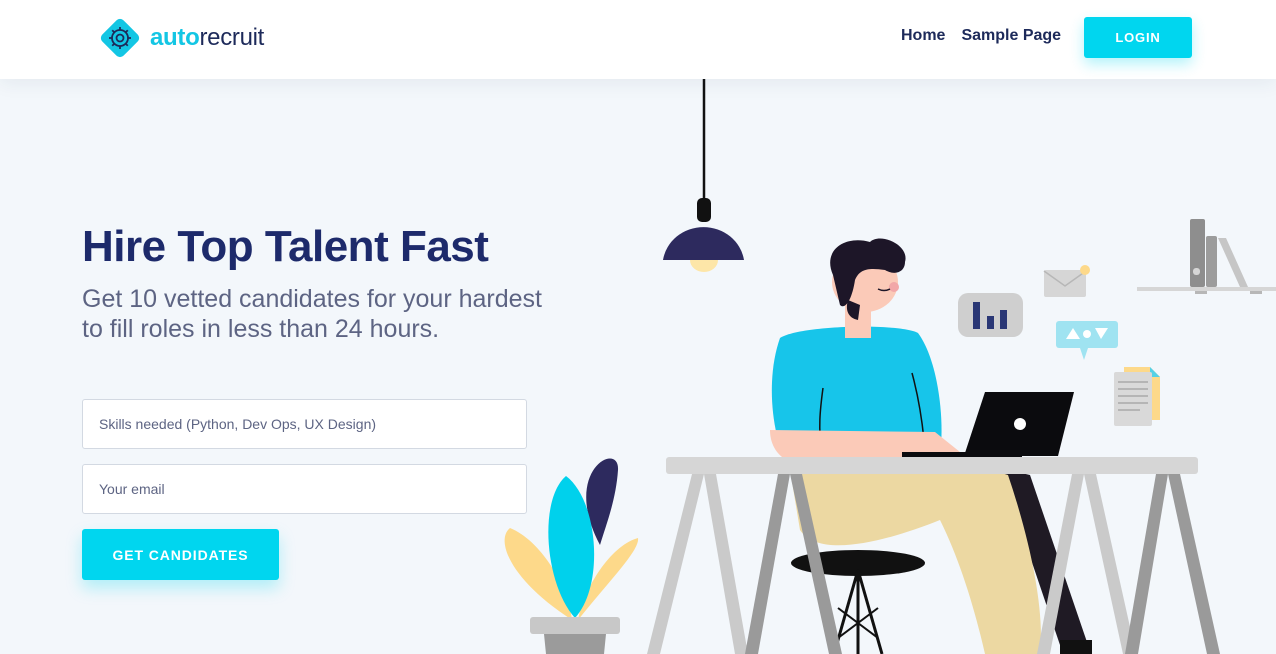  Describe the element at coordinates (175, 37) in the screenshot. I see `logo-text-auto: auto` at that location.